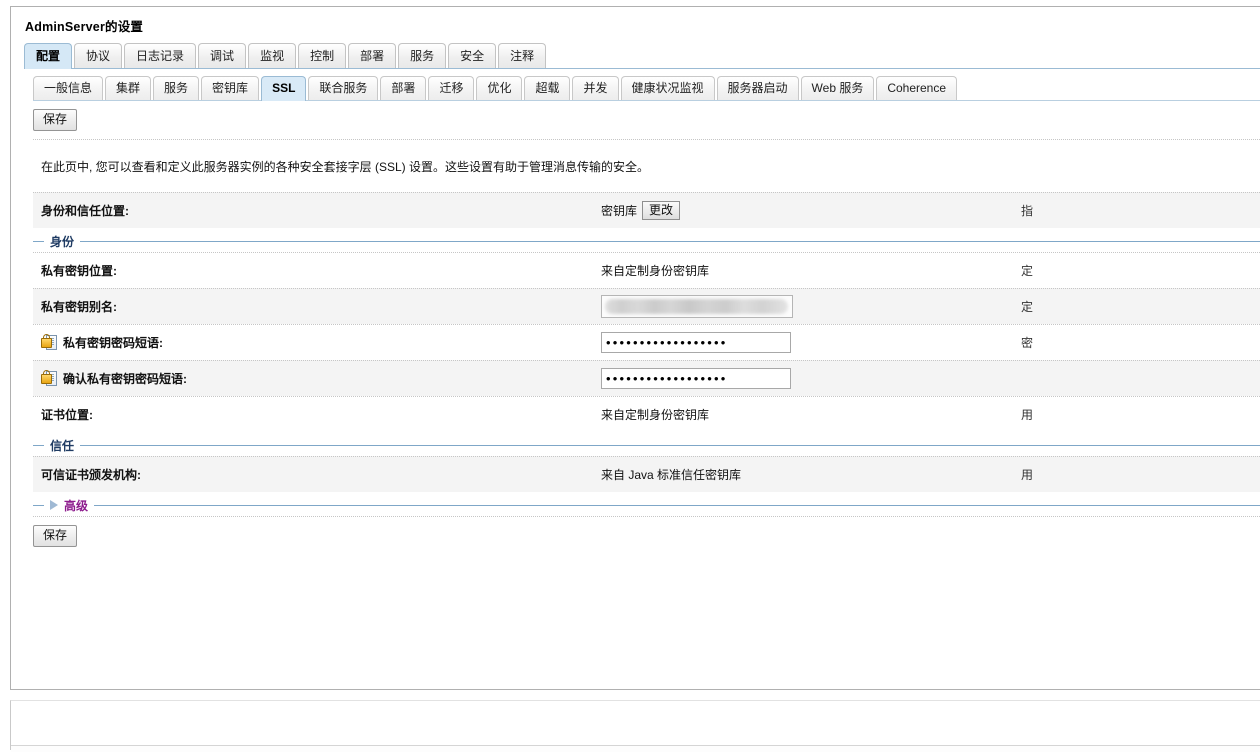 This screenshot has height=752, width=1260. Describe the element at coordinates (1027, 415) in the screenshot. I see `hint-certificate-location: 用` at that location.